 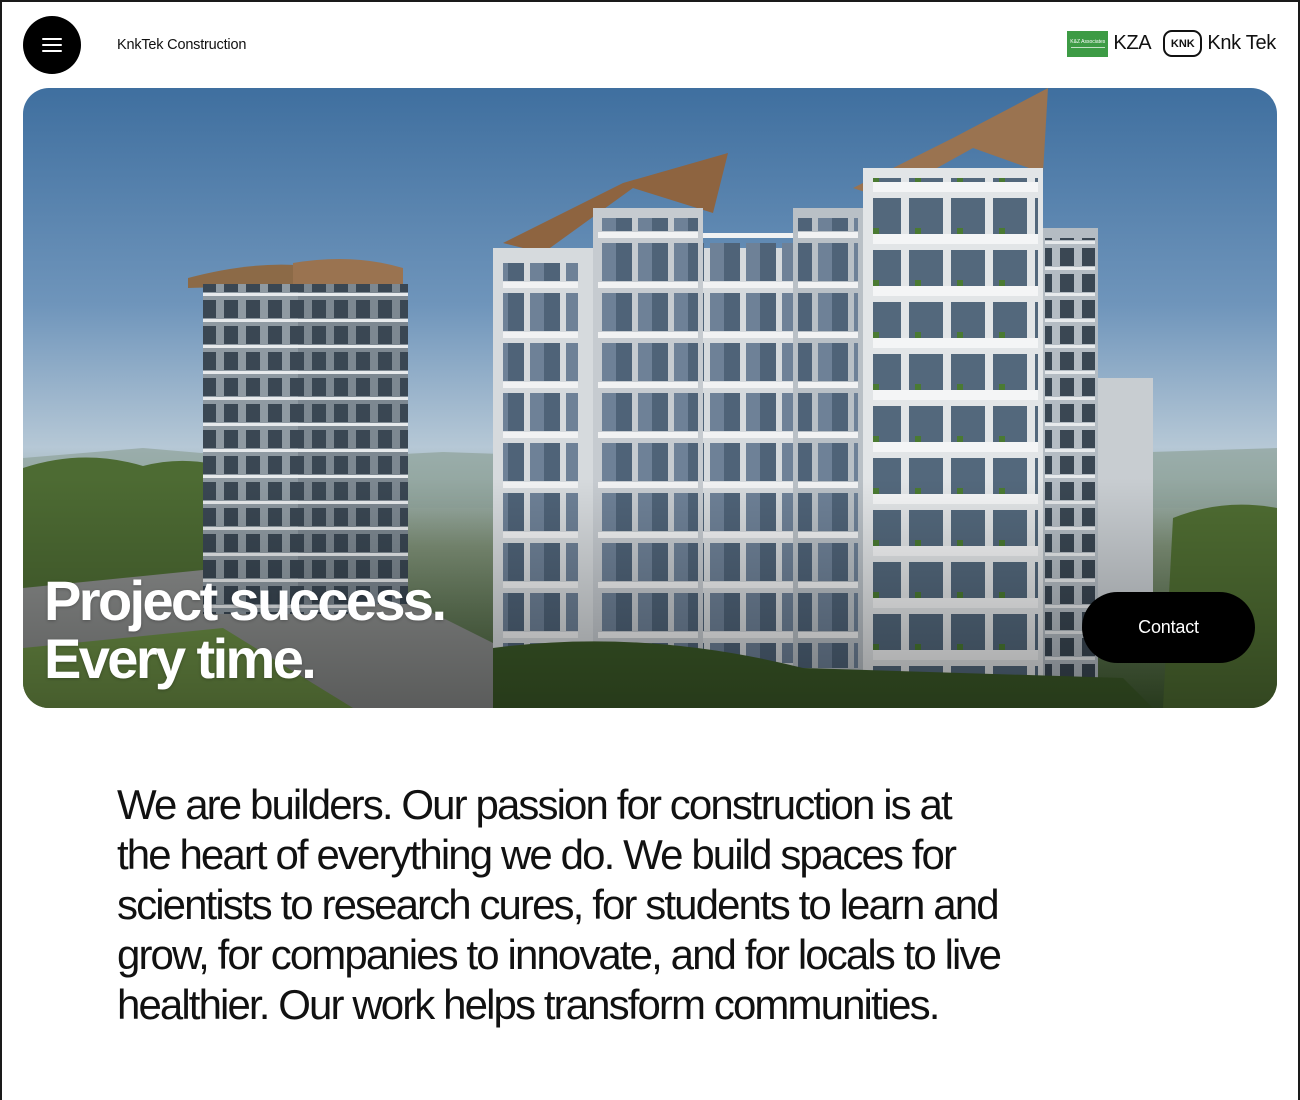 What do you see at coordinates (181, 45) in the screenshot?
I see `brand-name: KnkTek Construction` at bounding box center [181, 45].